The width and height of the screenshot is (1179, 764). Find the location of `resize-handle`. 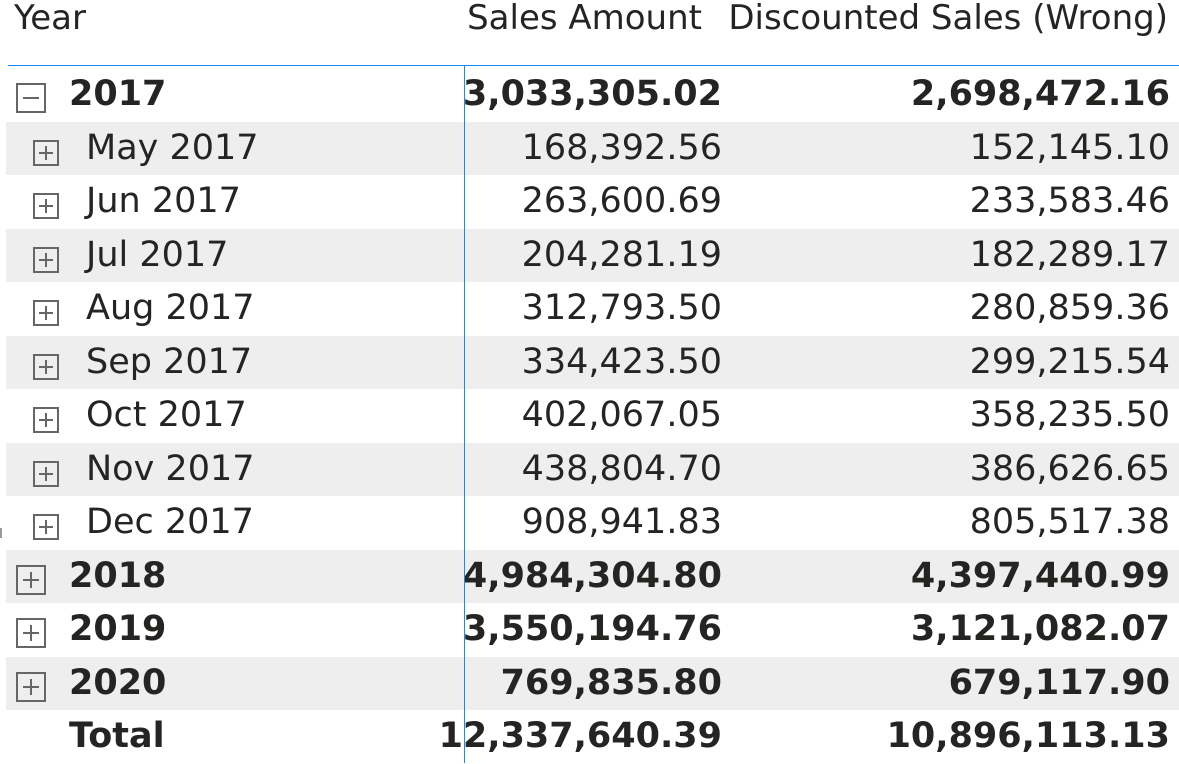

resize-handle is located at coordinates (1, 533).